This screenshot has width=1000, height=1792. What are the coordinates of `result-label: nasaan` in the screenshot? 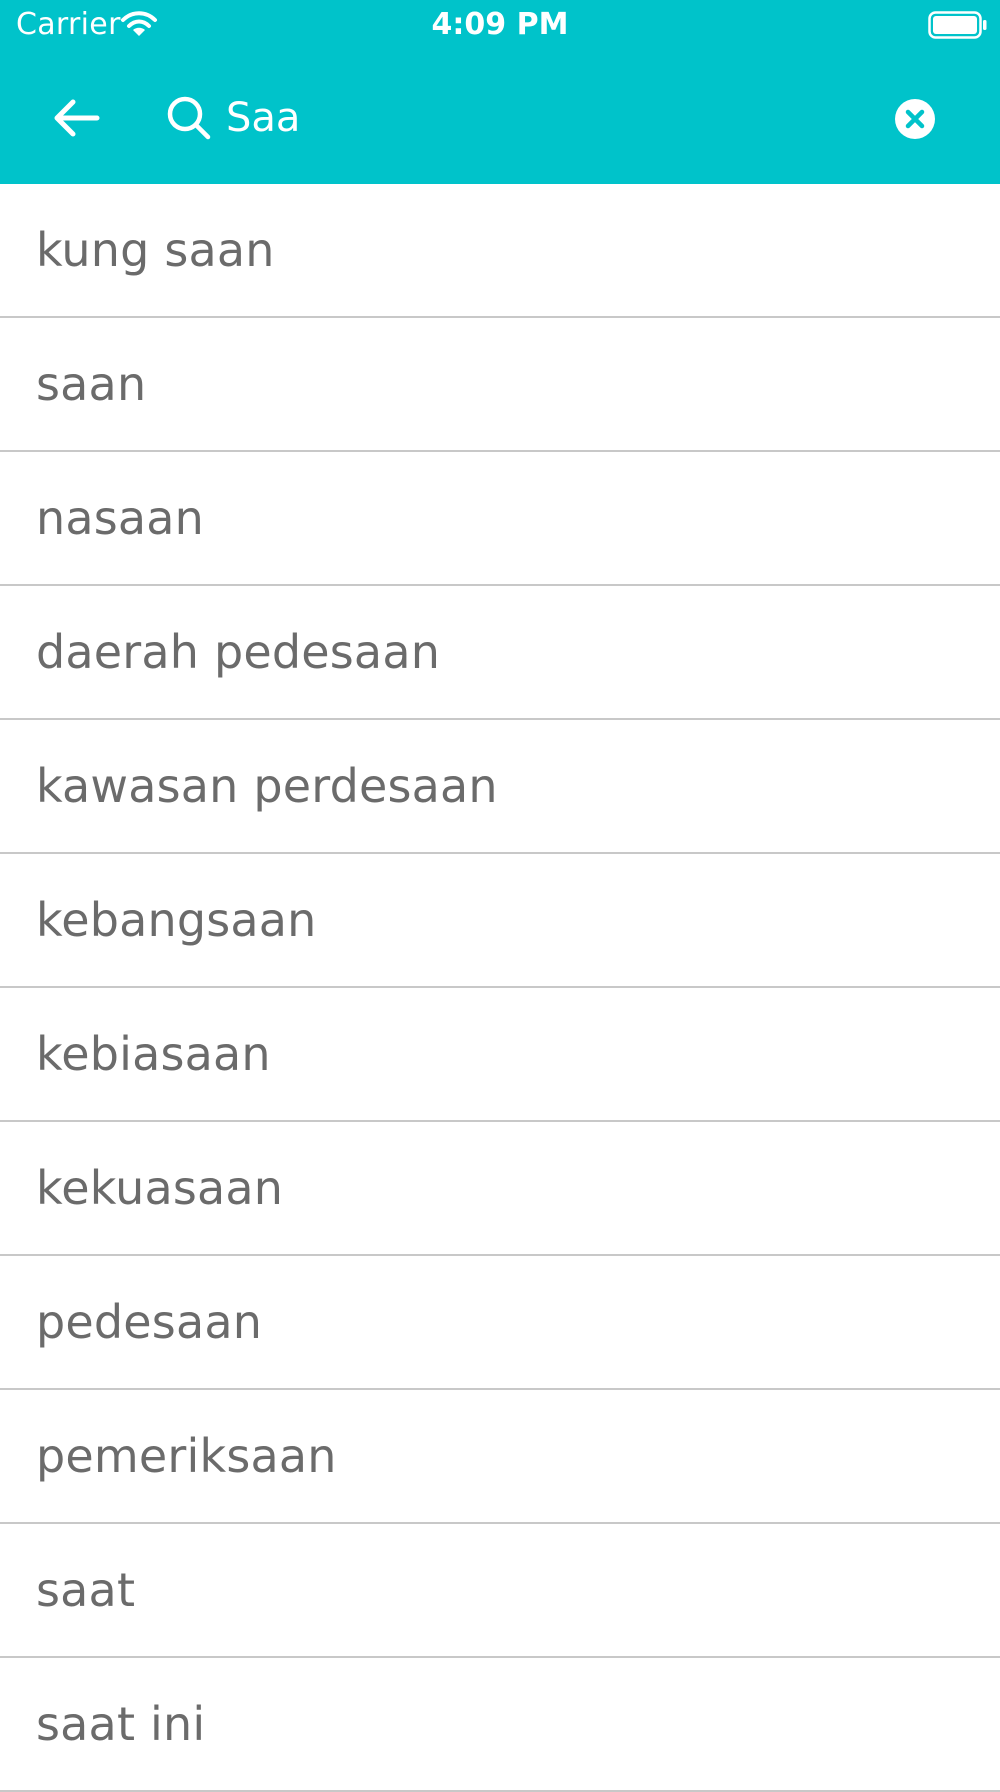 It's located at (120, 518).